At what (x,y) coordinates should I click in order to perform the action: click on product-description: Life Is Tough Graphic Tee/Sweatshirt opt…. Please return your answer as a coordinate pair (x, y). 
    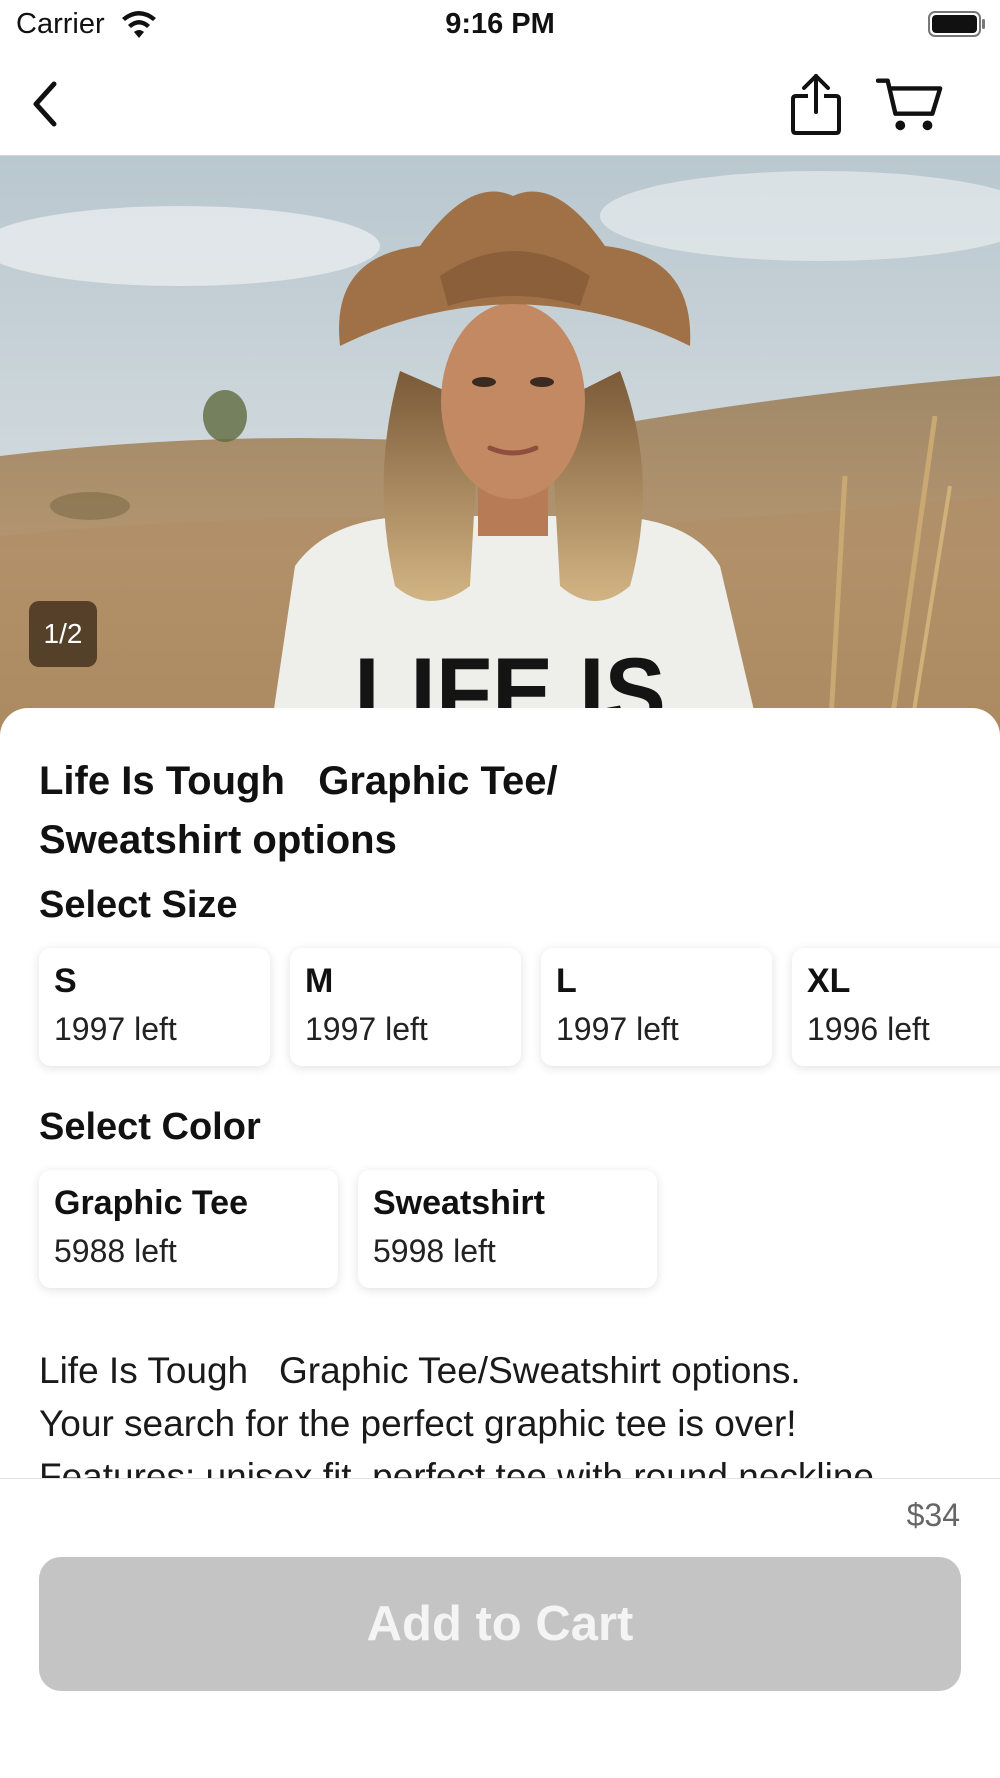
    Looking at the image, I should click on (456, 1419).